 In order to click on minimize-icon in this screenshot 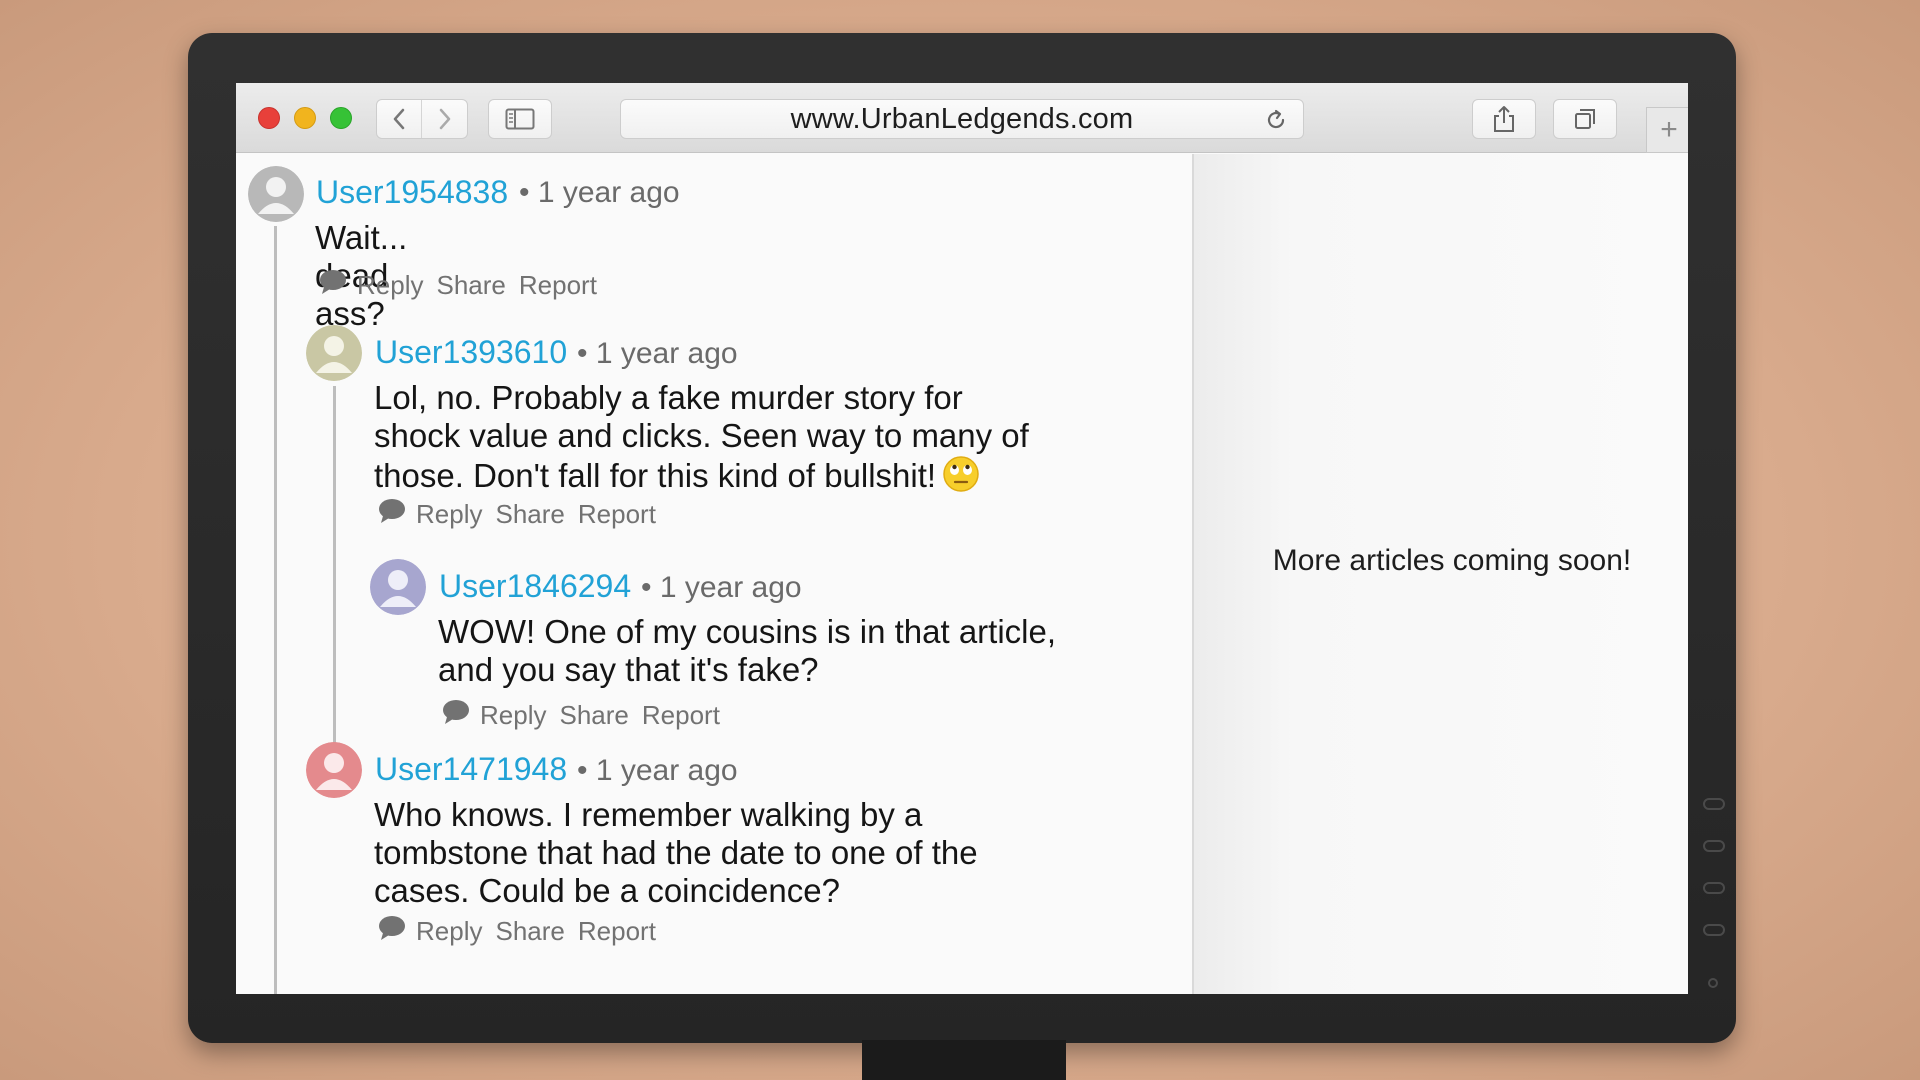, I will do `click(305, 118)`.